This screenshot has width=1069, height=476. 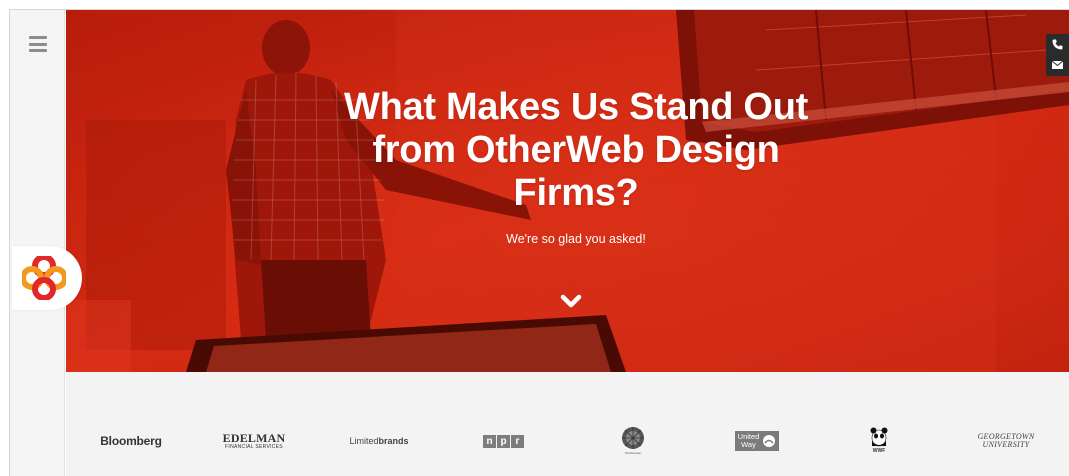 I want to click on logo-united-way: United Way, so click(x=757, y=441).